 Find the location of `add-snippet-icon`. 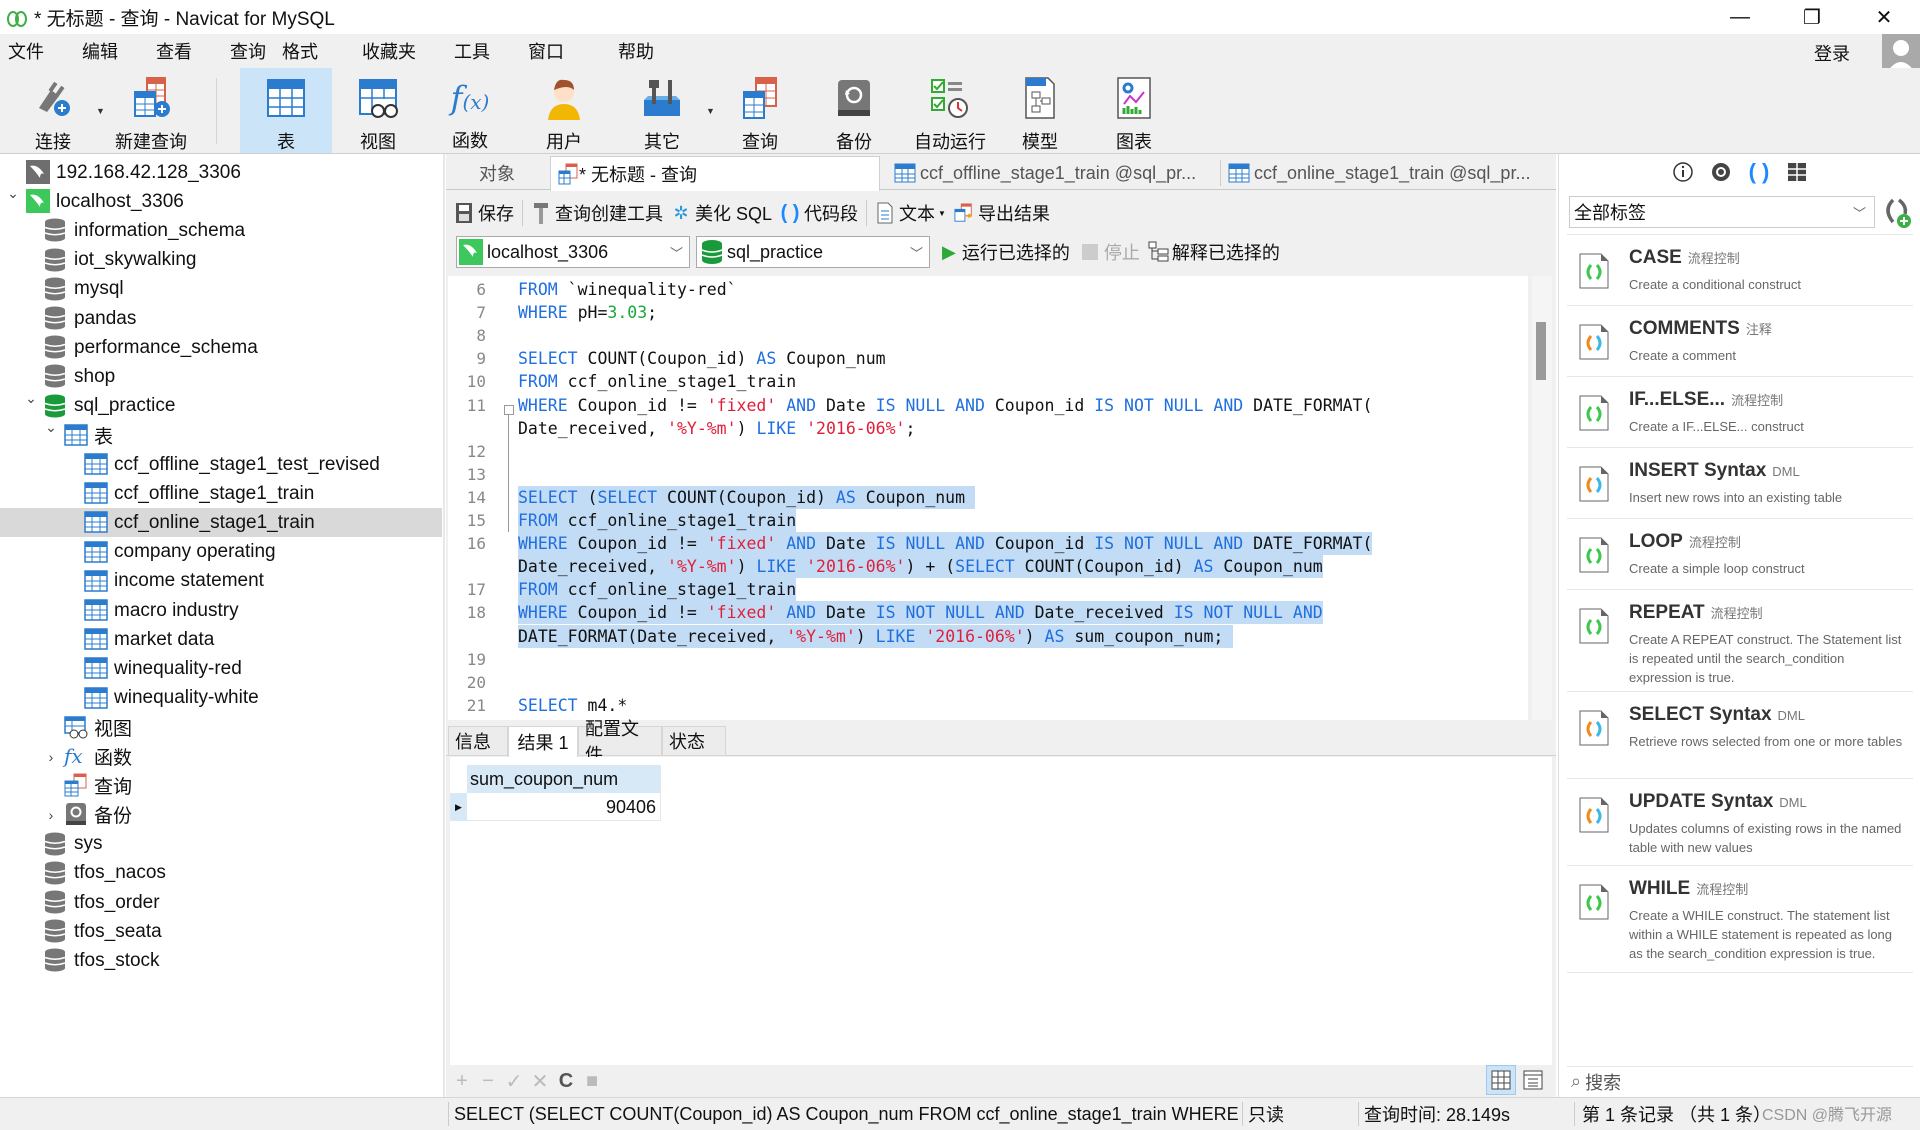

add-snippet-icon is located at coordinates (1896, 213).